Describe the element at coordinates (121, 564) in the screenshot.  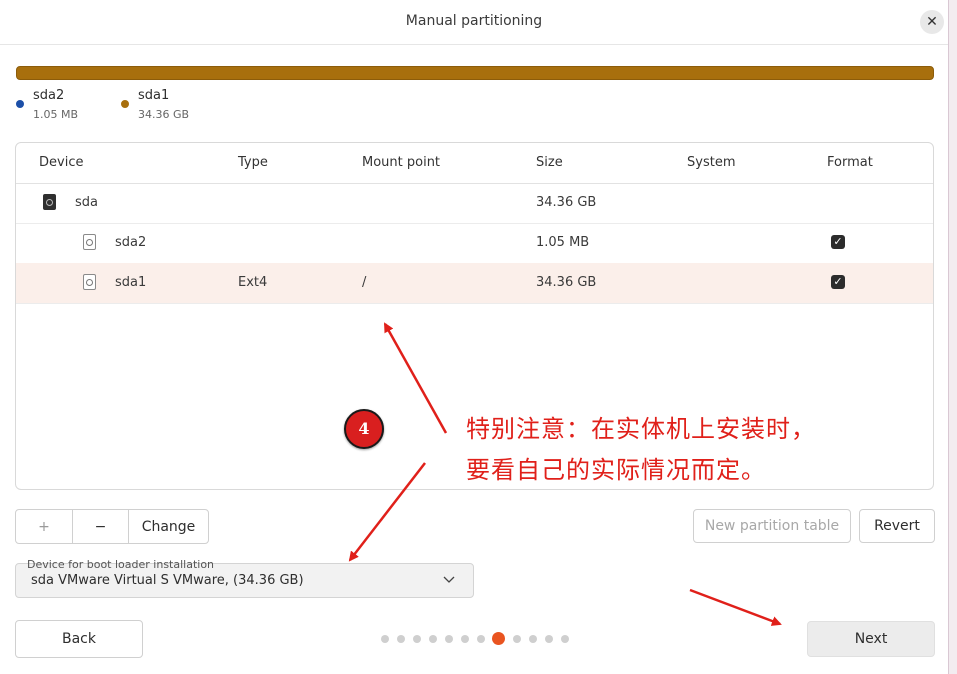
I see `boot-loader-label: Device for boot loader installation` at that location.